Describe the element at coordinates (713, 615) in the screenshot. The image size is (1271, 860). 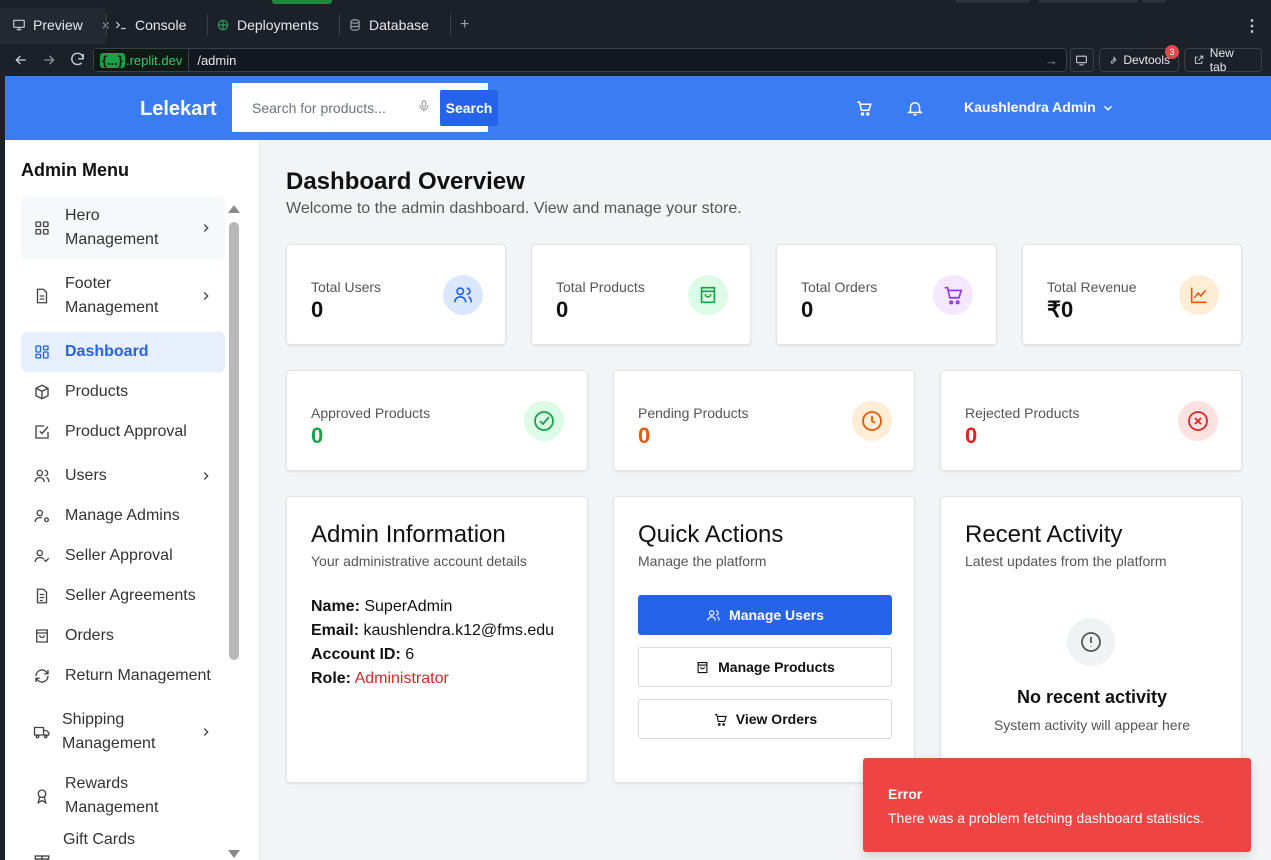
I see `users-icon` at that location.